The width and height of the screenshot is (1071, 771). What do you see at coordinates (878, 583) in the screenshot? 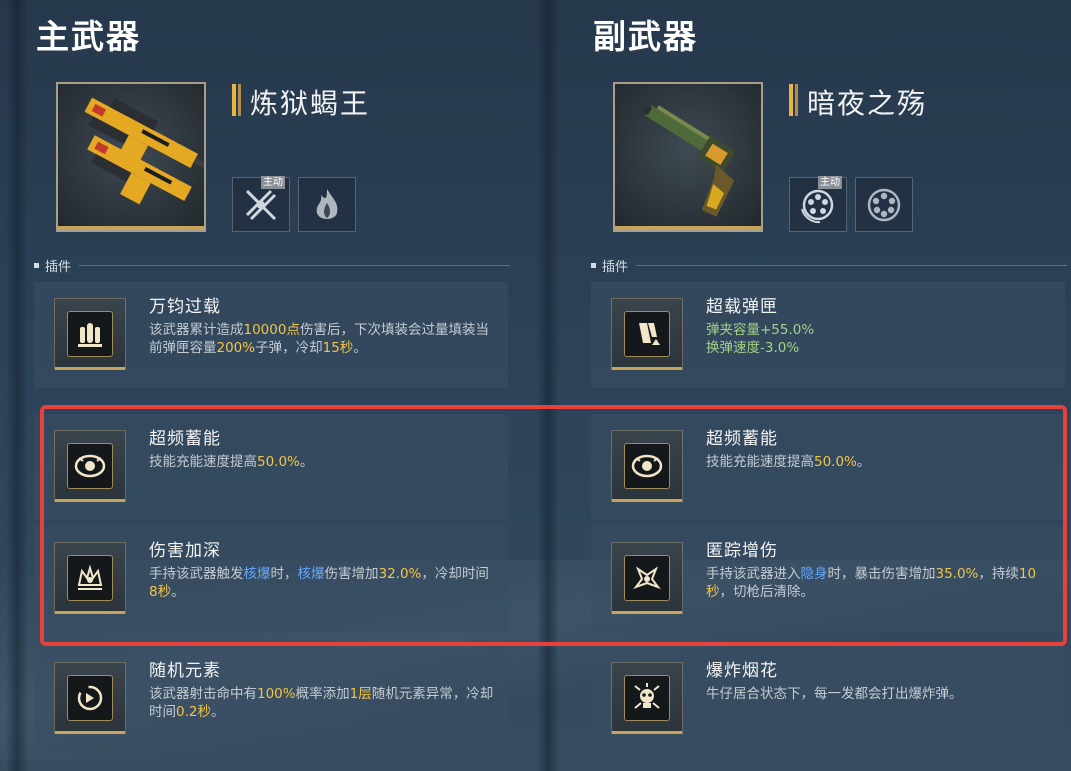
I see `plugin-description: 手持该武器进入隐身时，暴击伤害增加35.0%，持续10秒，切枪后清除。` at bounding box center [878, 583].